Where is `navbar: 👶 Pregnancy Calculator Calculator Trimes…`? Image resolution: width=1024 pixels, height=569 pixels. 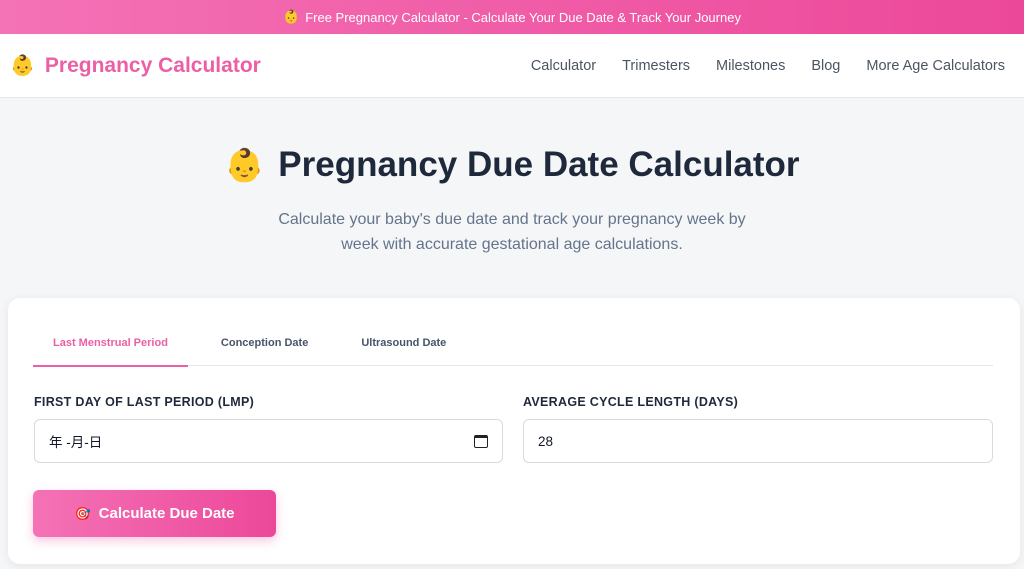 navbar: 👶 Pregnancy Calculator Calculator Trimes… is located at coordinates (512, 66).